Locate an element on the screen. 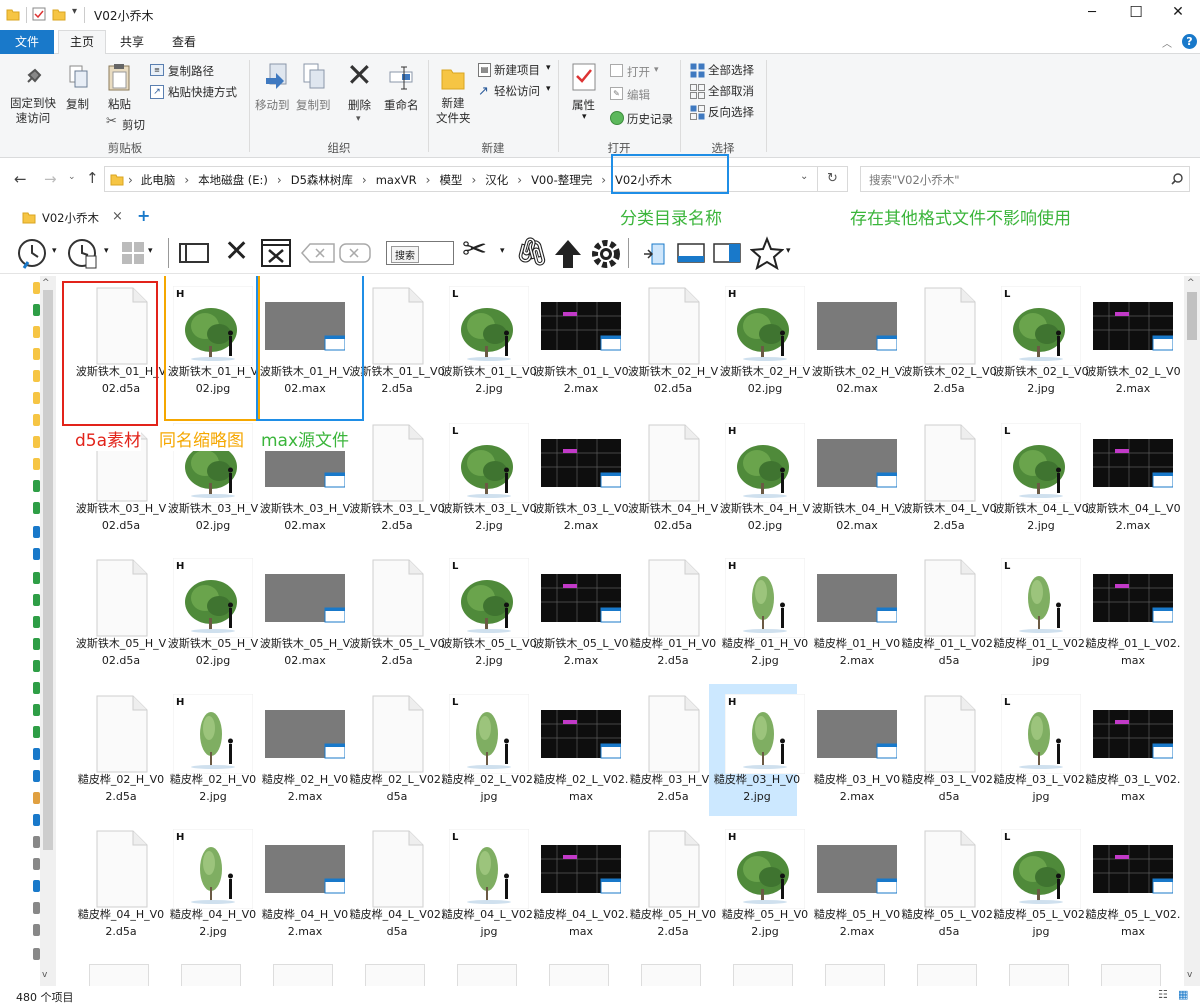 The height and width of the screenshot is (1007, 1200). file-item: 糙皮桦_02_H_V02.max is located at coordinates (302, 750).